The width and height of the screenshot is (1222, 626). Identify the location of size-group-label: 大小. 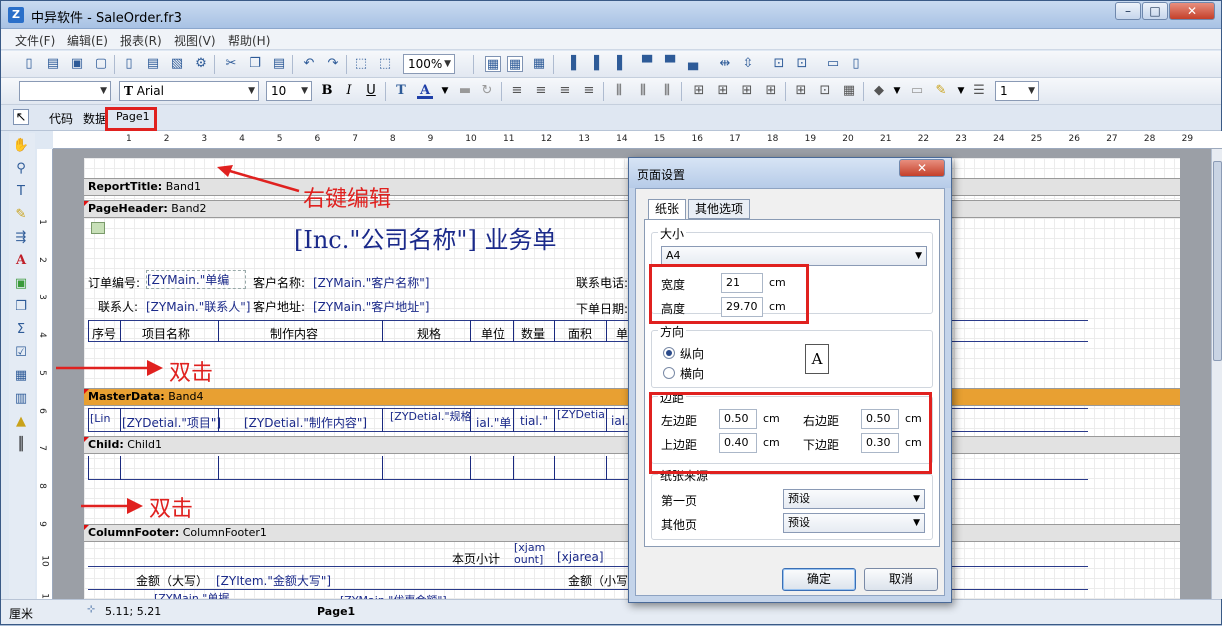
(672, 233).